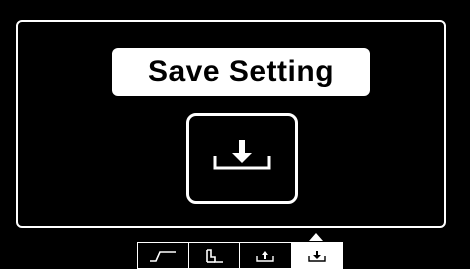 The image size is (470, 269). What do you see at coordinates (241, 72) in the screenshot?
I see `dialog-title: Save Setting` at bounding box center [241, 72].